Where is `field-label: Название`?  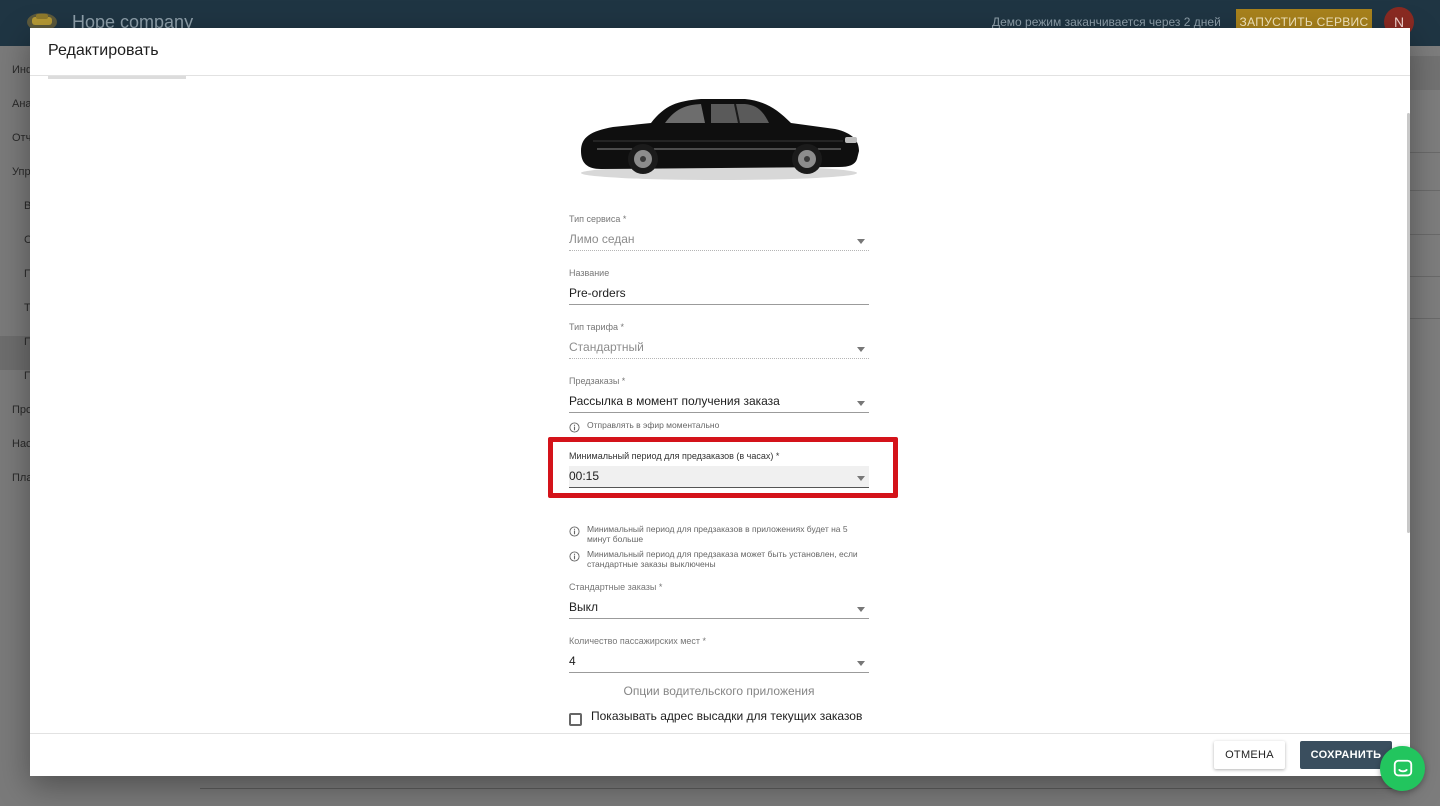
field-label: Название is located at coordinates (589, 273).